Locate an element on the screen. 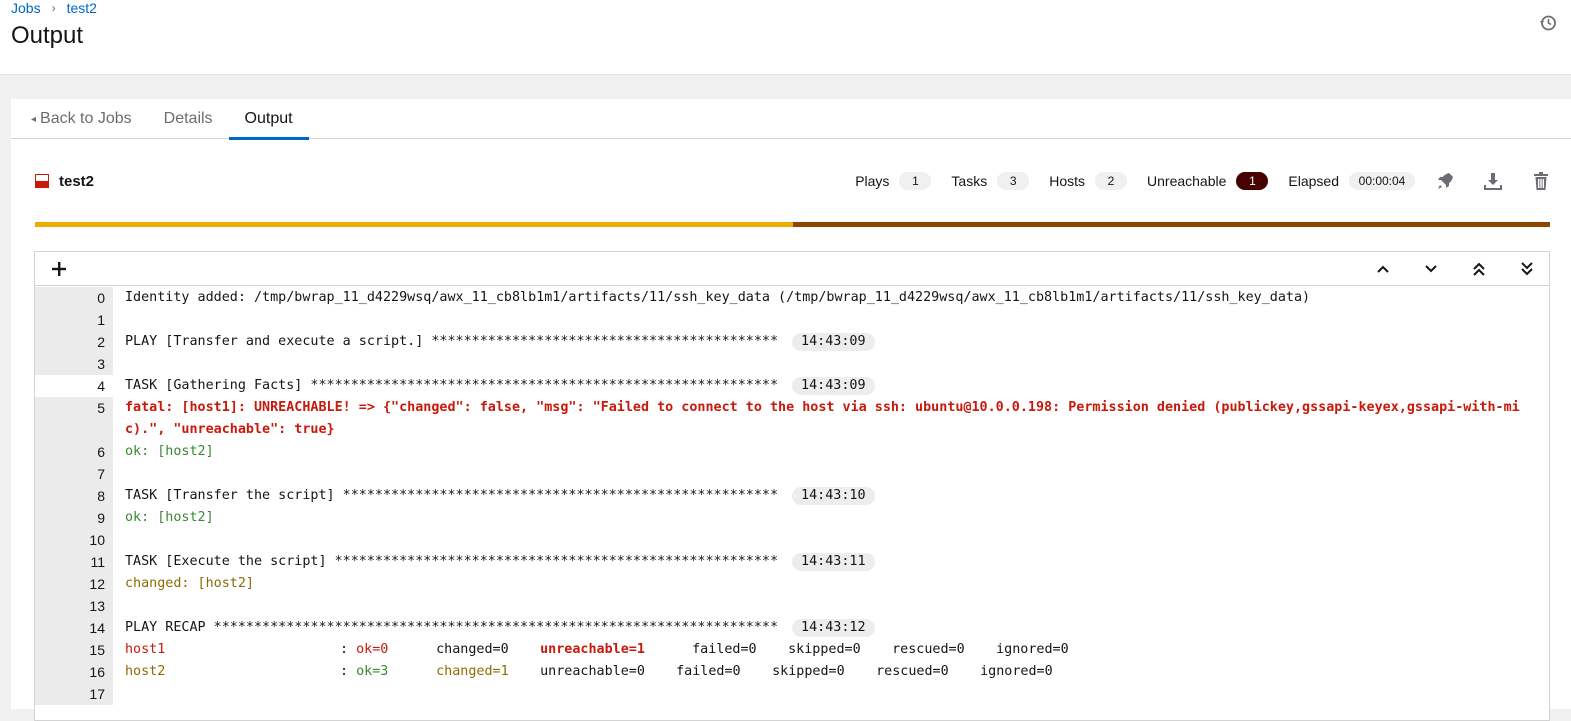  line-number: 11 is located at coordinates (74, 562).